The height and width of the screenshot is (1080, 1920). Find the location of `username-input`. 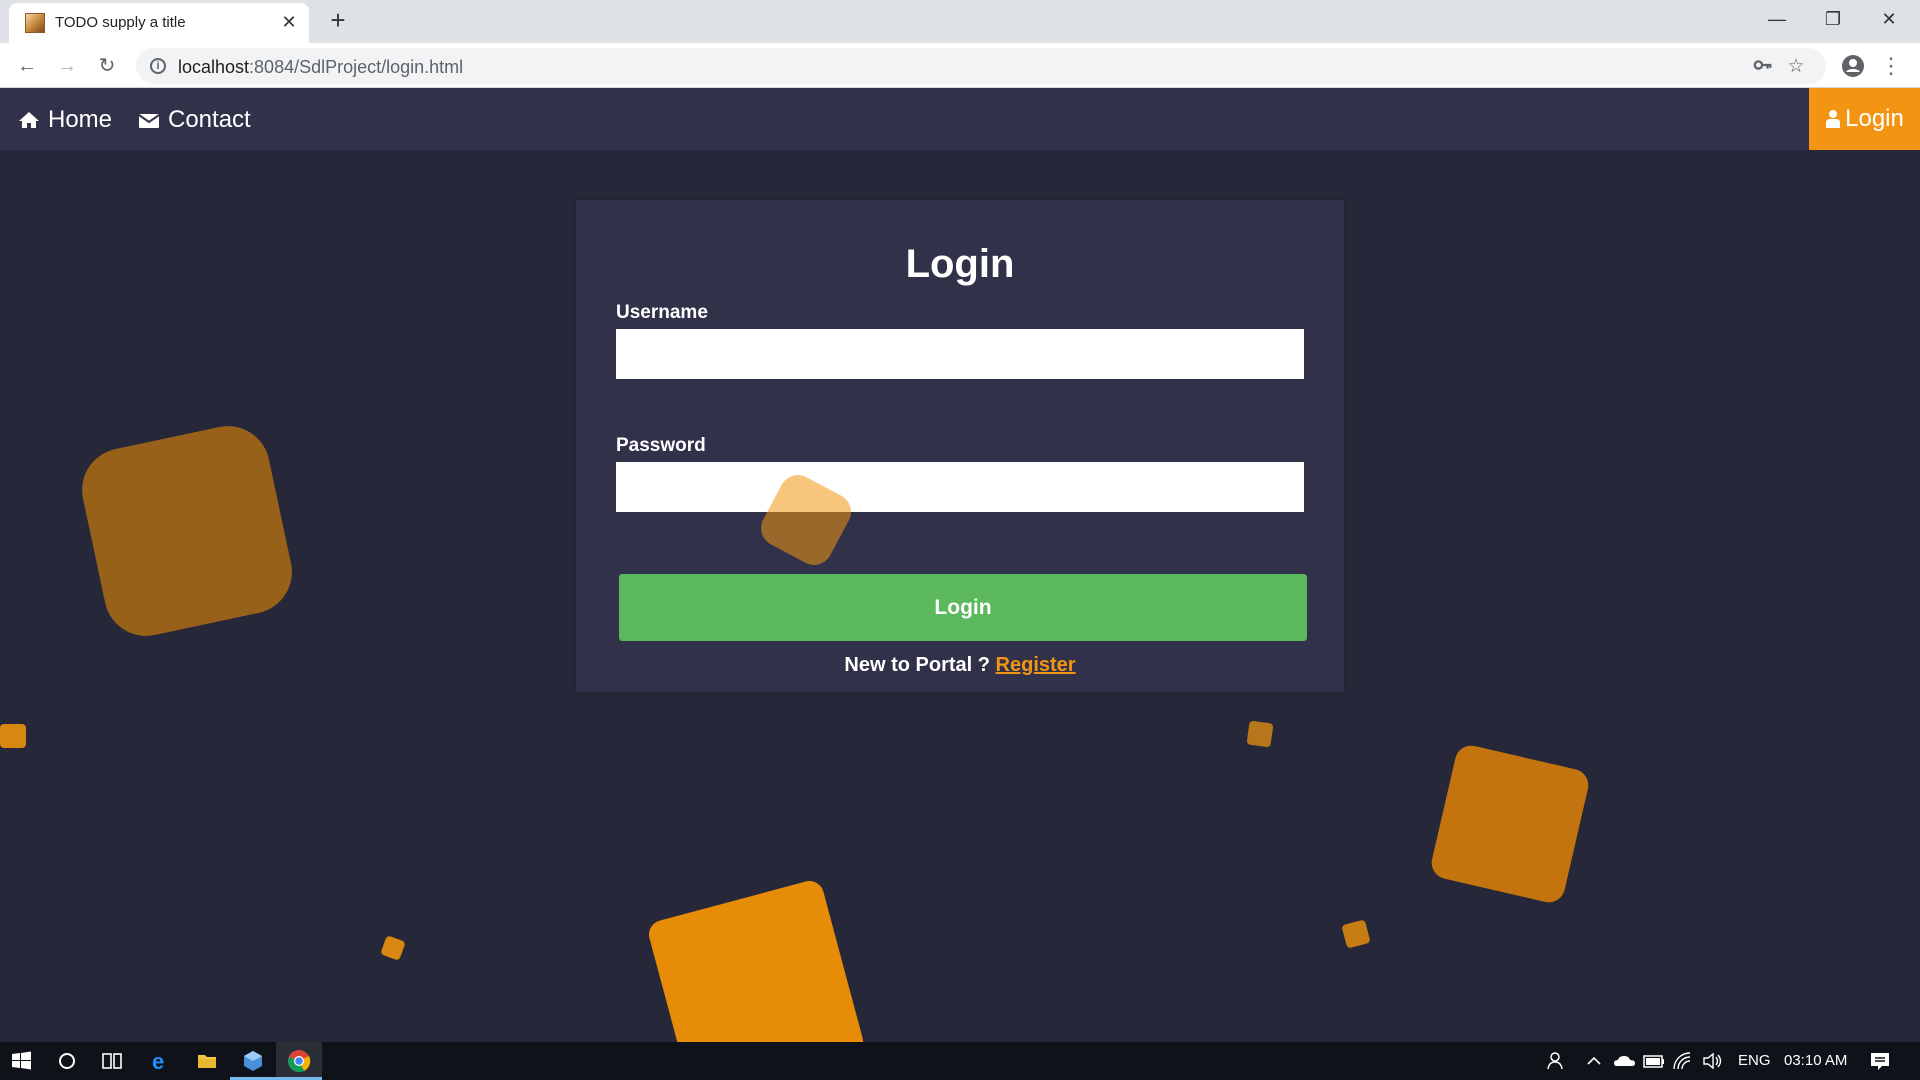

username-input is located at coordinates (960, 354).